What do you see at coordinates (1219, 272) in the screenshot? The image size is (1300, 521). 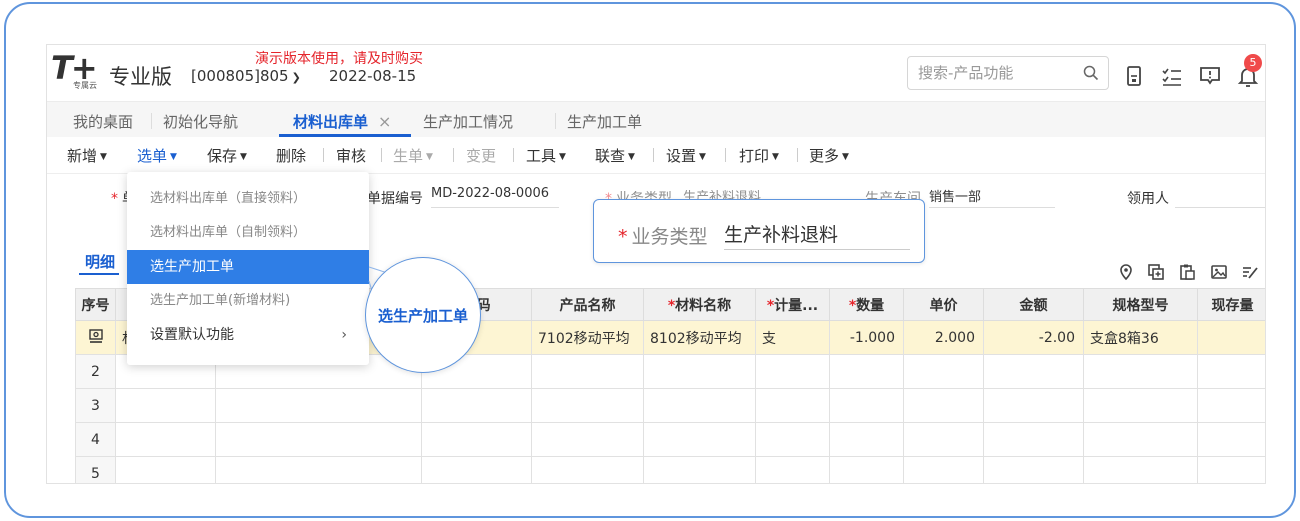 I see `image-icon` at bounding box center [1219, 272].